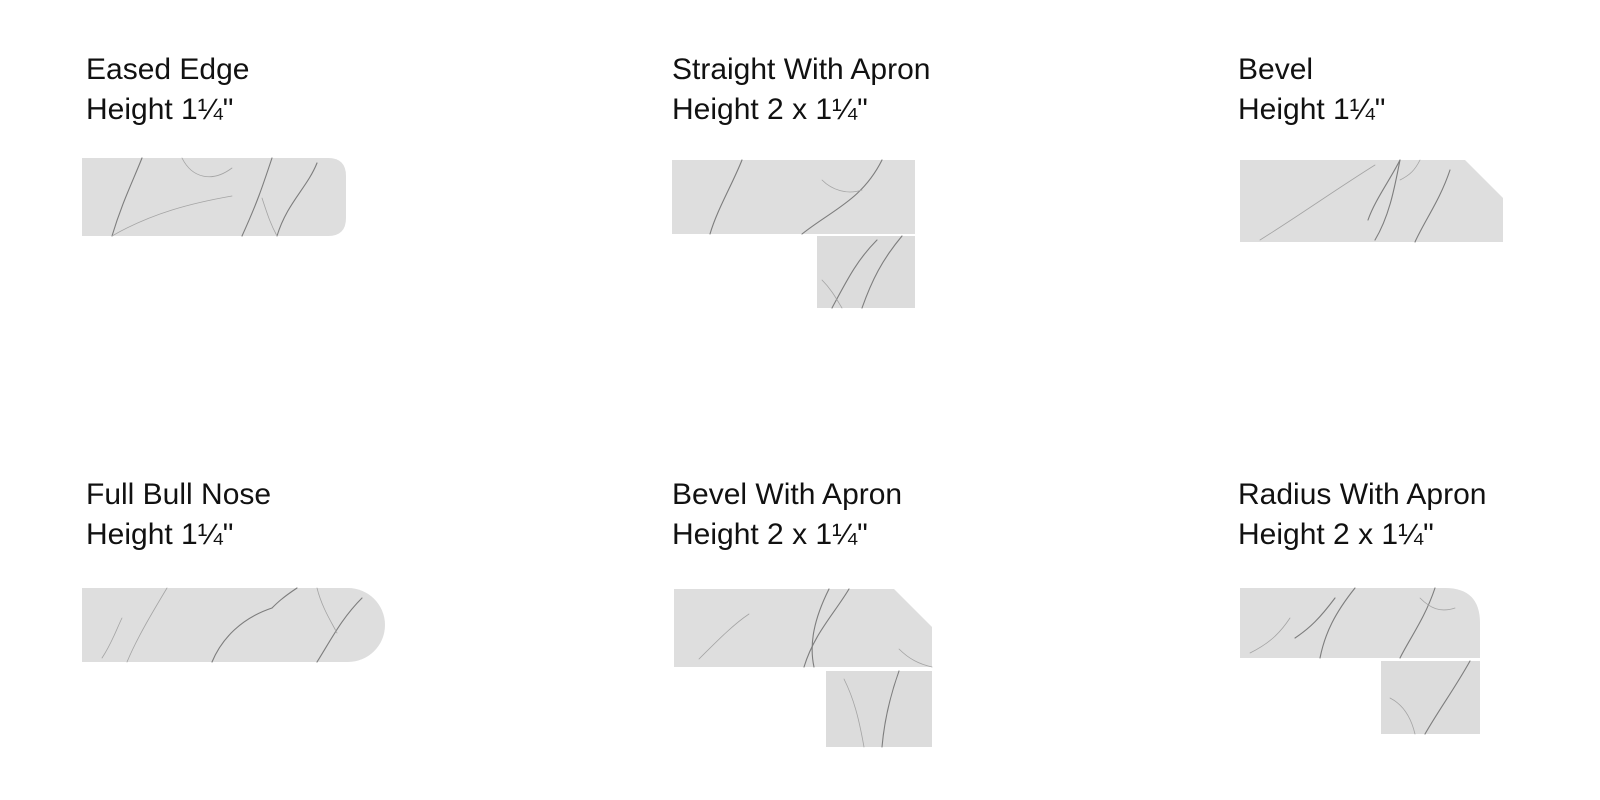  I want to click on profile-title: Straight With Apron, so click(801, 69).